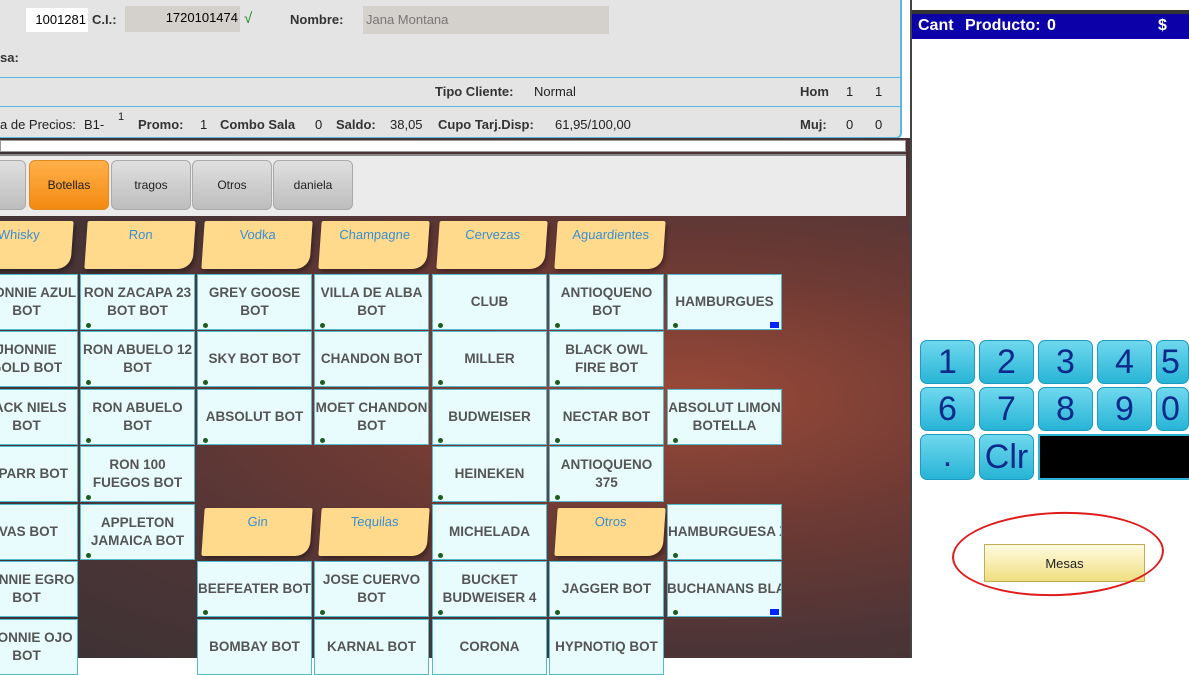 Image resolution: width=1189 pixels, height=675 pixels. What do you see at coordinates (151, 185) in the screenshot?
I see `tab-tragos: tragos` at bounding box center [151, 185].